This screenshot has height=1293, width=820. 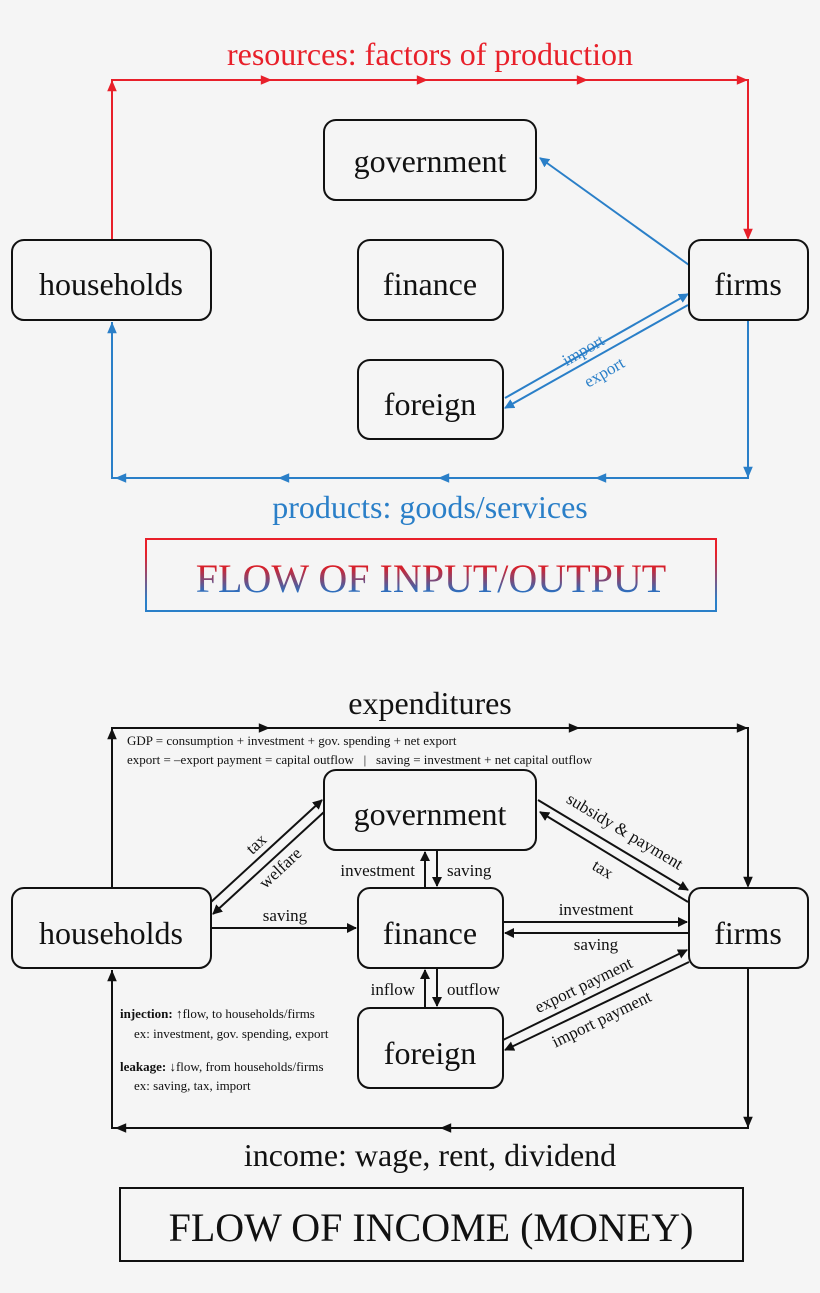 I want to click on firm-investment-label: investment, so click(x=596, y=909).